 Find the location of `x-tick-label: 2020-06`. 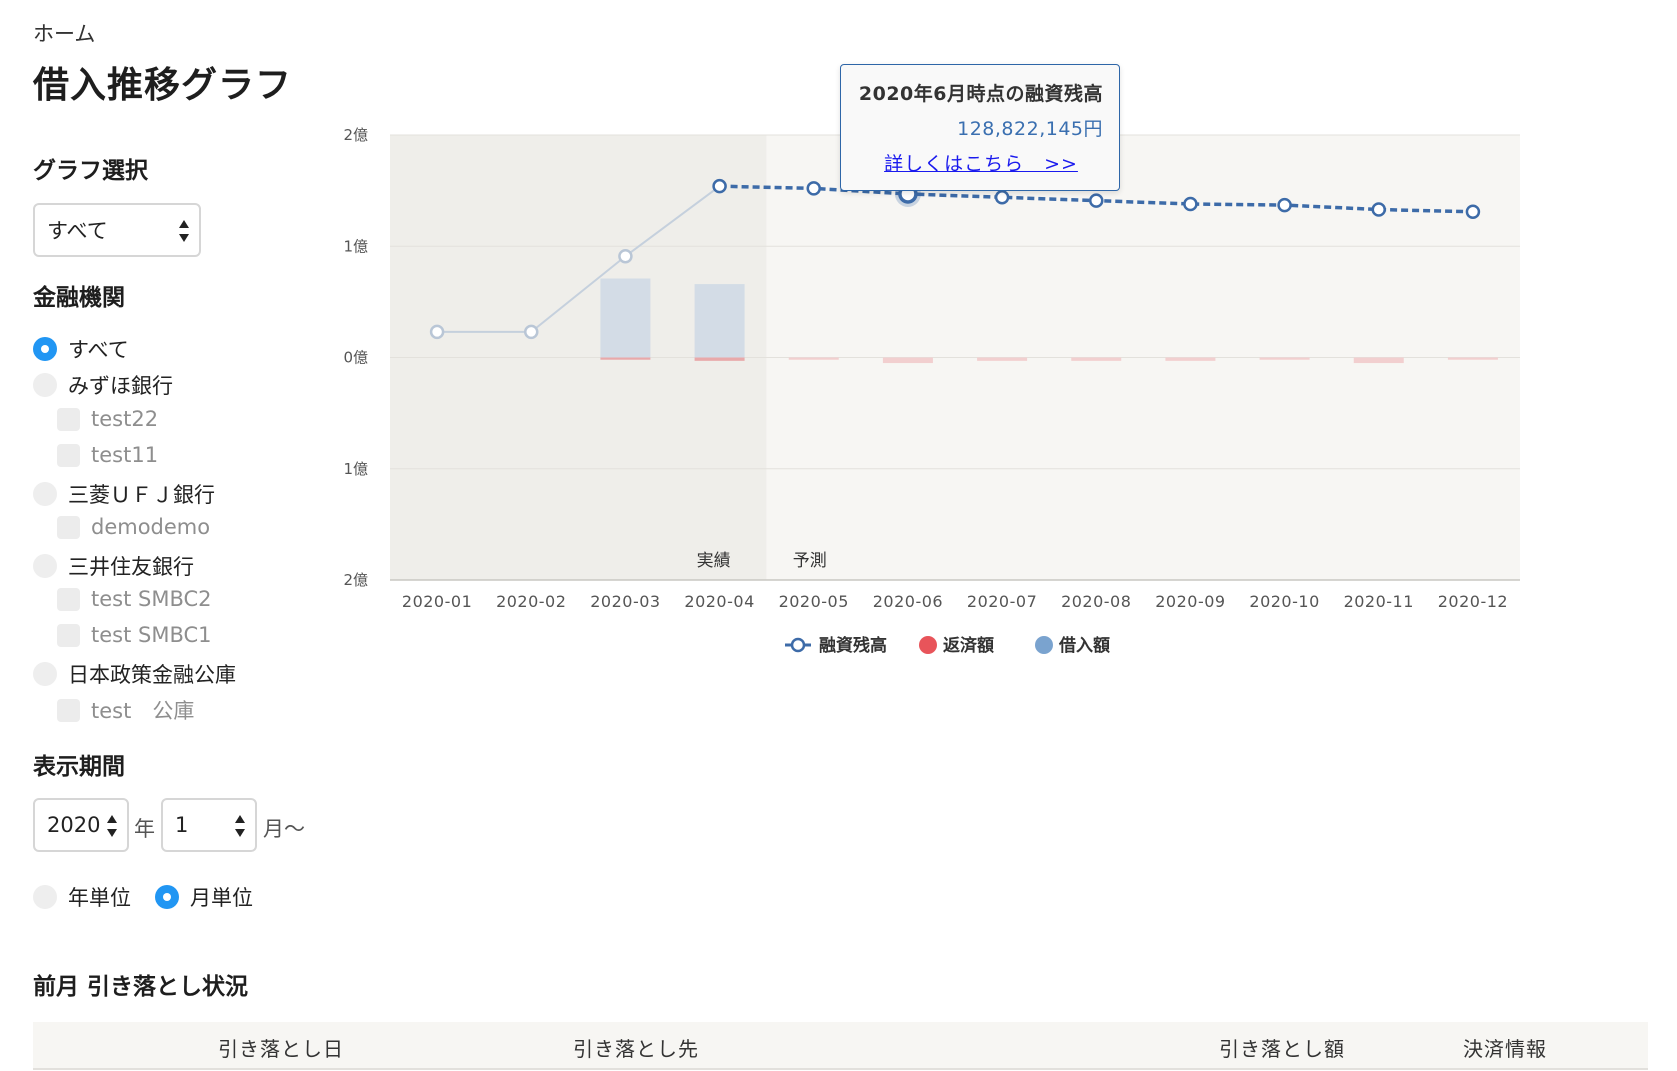

x-tick-label: 2020-06 is located at coordinates (908, 601).